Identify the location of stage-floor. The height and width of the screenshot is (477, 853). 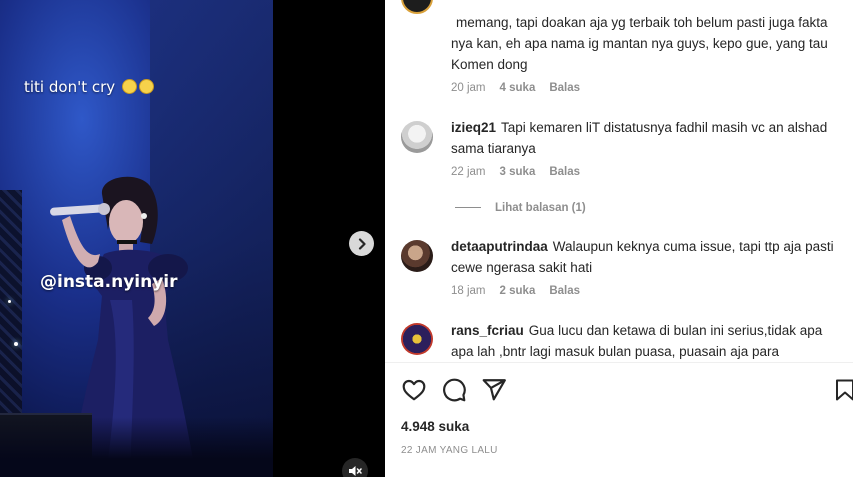
(136, 447).